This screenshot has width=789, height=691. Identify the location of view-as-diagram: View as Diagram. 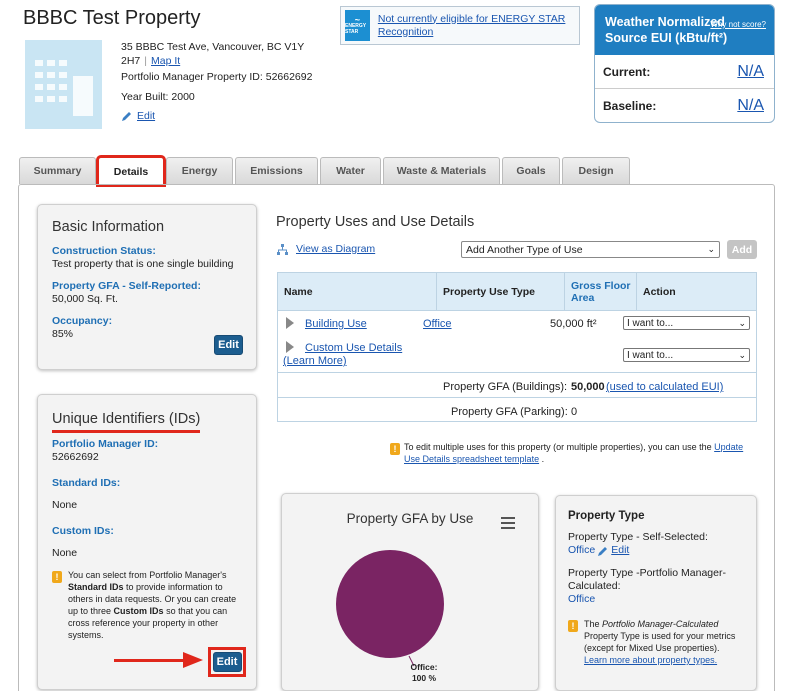
(326, 249).